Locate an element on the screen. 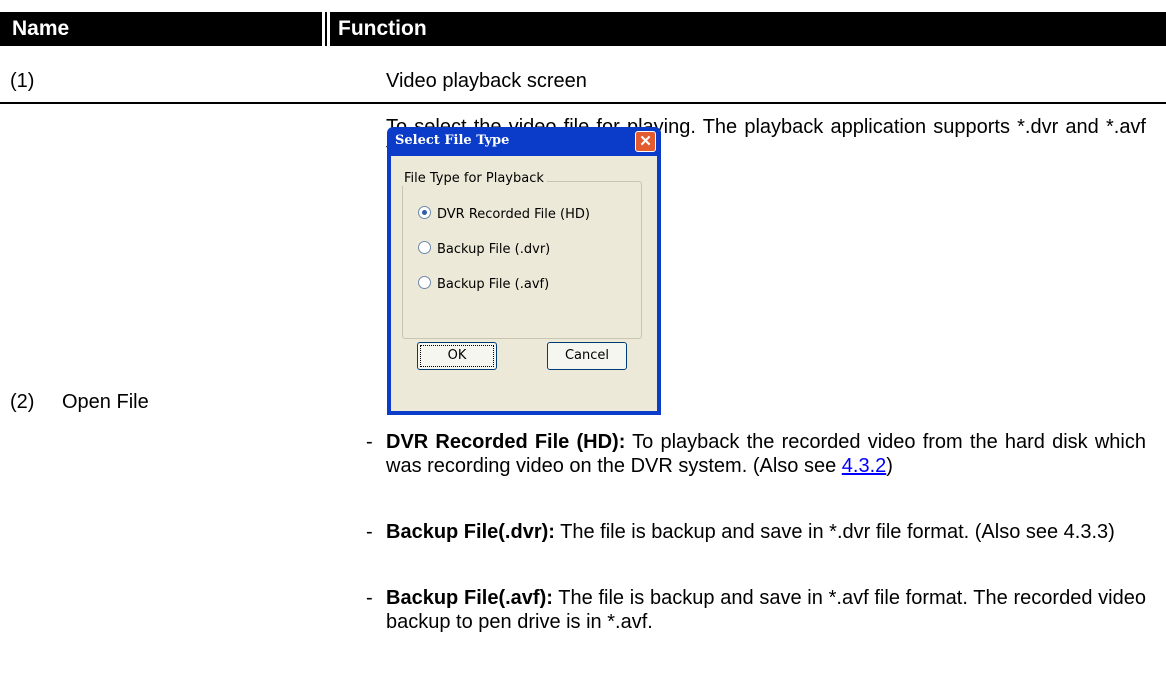  bullet-term: DVR Recorded File (HD): is located at coordinates (506, 442).